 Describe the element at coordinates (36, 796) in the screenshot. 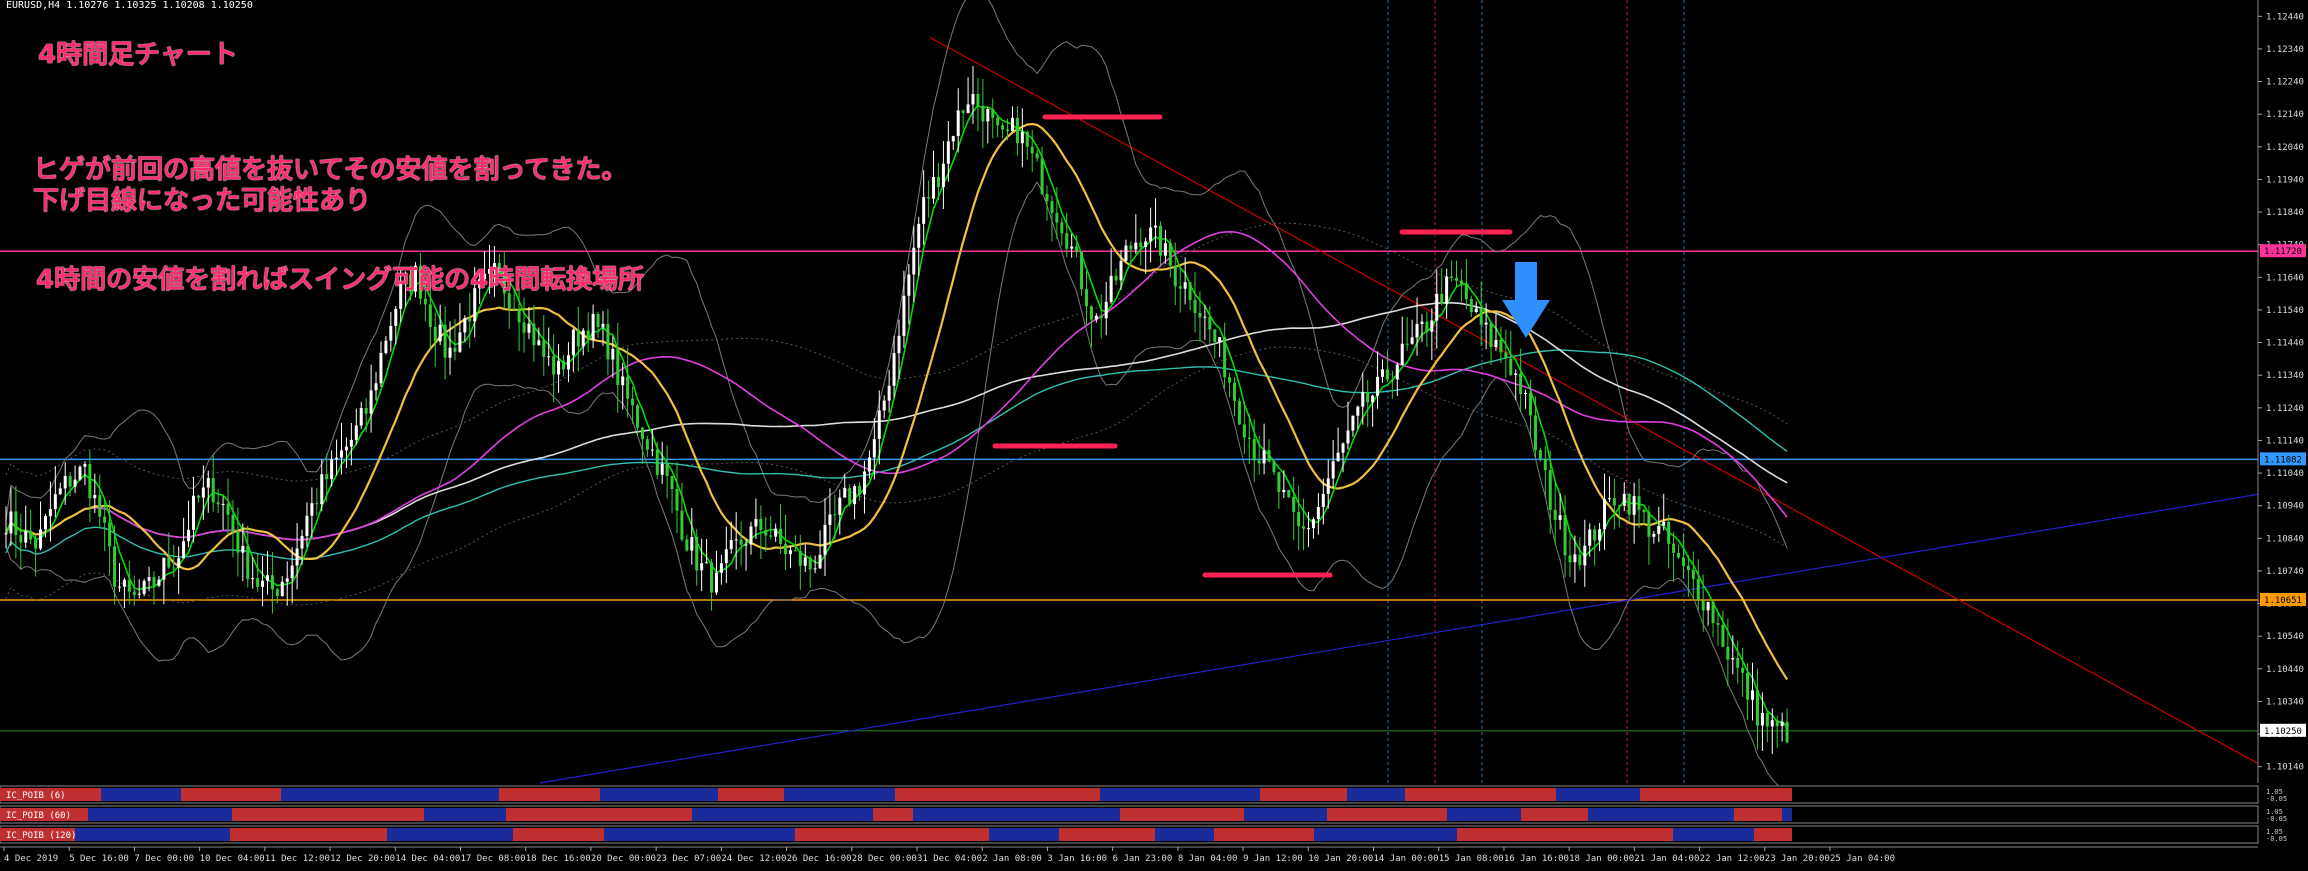

I see `indicator-label: IC_POIB (6)` at that location.